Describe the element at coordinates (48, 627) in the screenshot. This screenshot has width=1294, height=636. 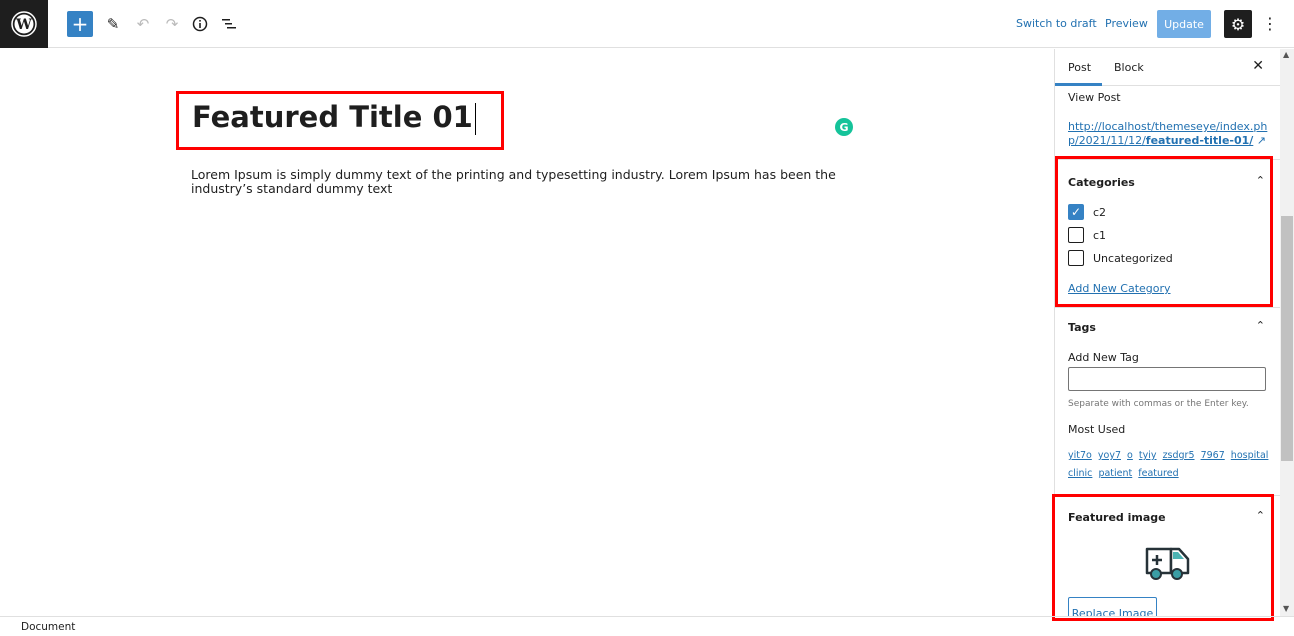
I see `breadcrumb-document: Document` at that location.